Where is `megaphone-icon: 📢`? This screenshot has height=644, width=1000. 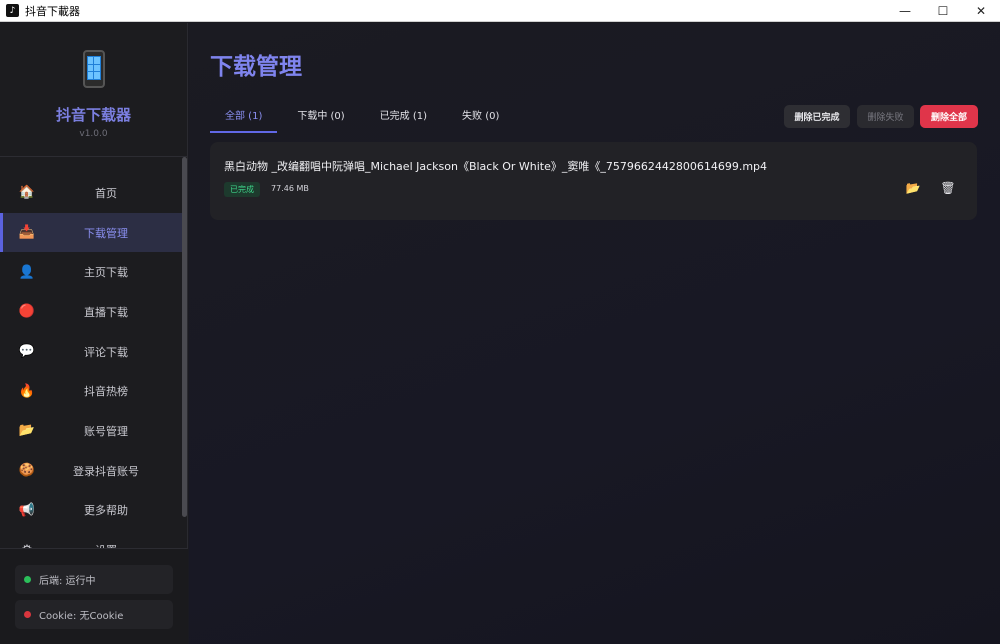
megaphone-icon: 📢 is located at coordinates (27, 510).